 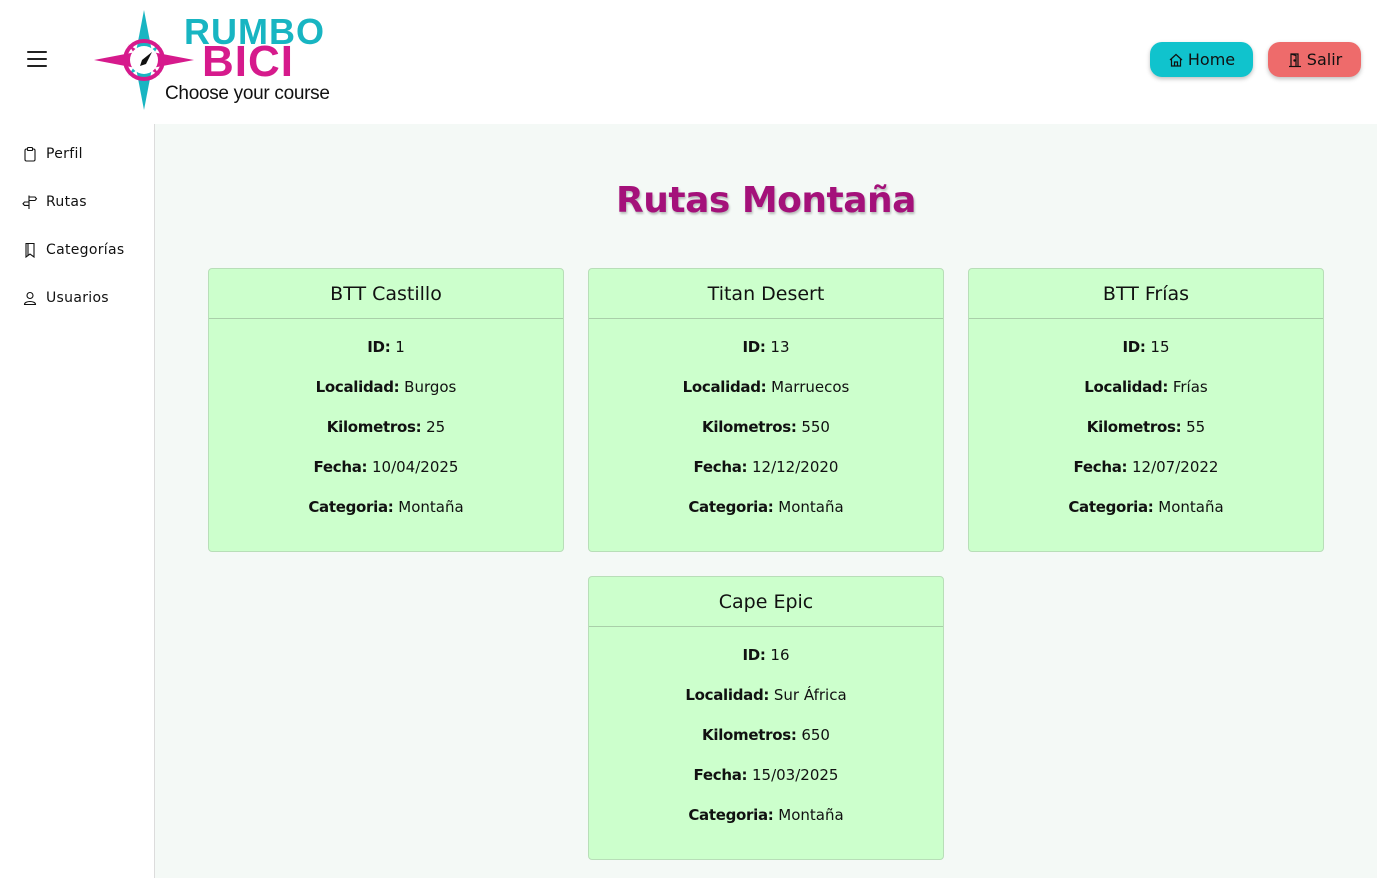 I want to click on route-id-value: 1, so click(x=400, y=347).